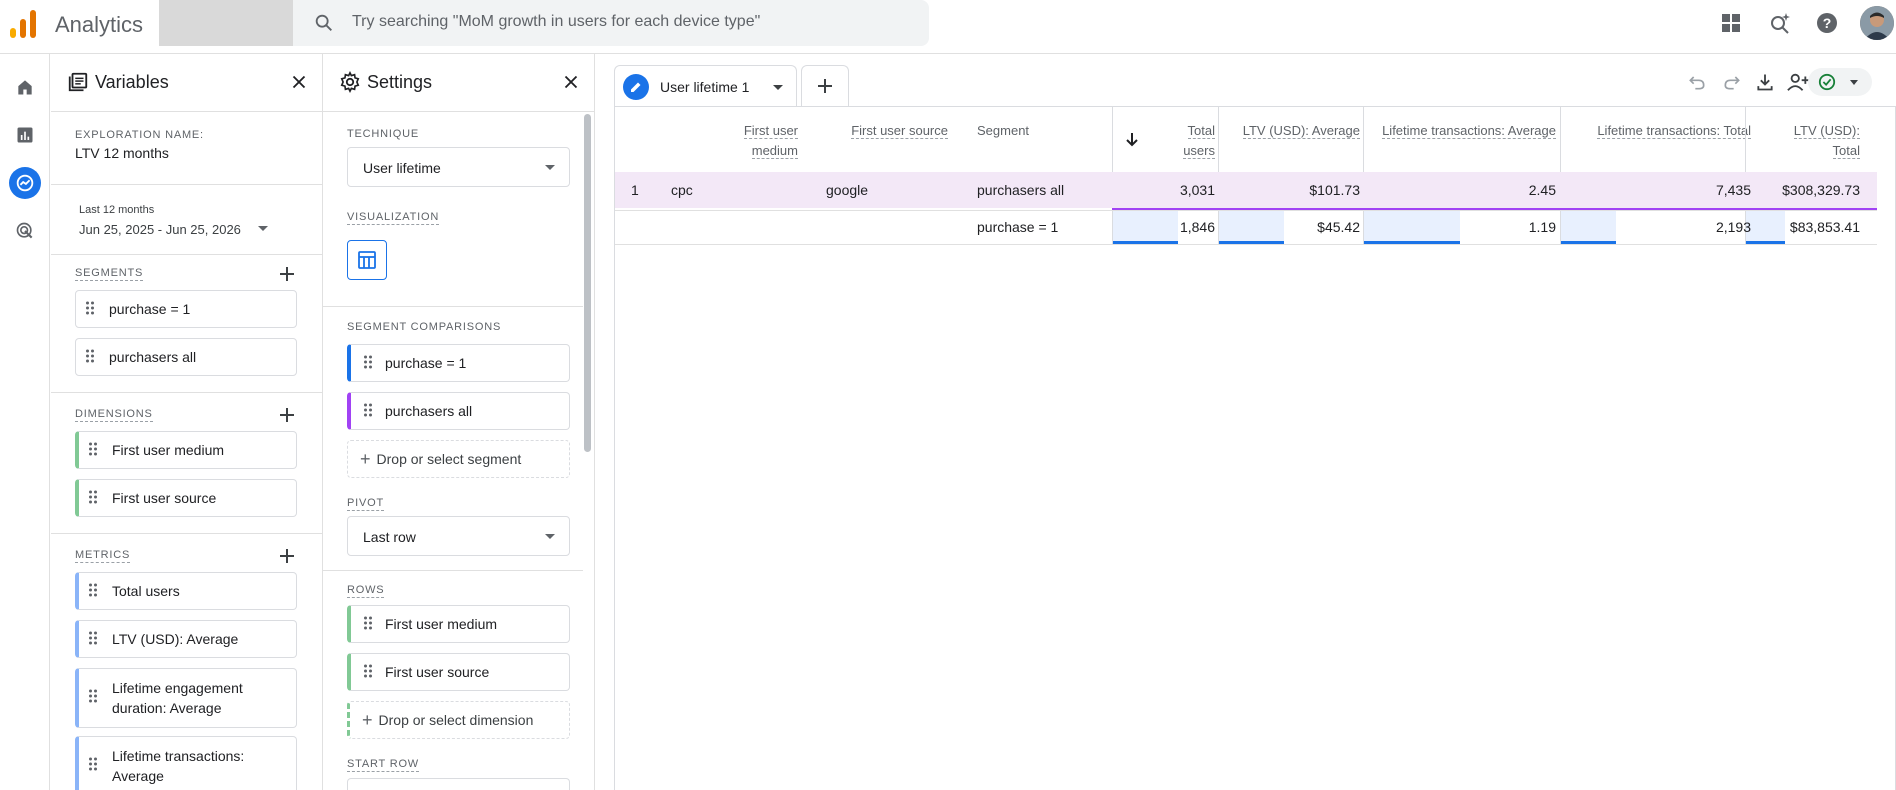 The width and height of the screenshot is (1896, 790). Describe the element at coordinates (458, 720) in the screenshot. I see `drop-dimension-target: + Drop or select dimension` at that location.